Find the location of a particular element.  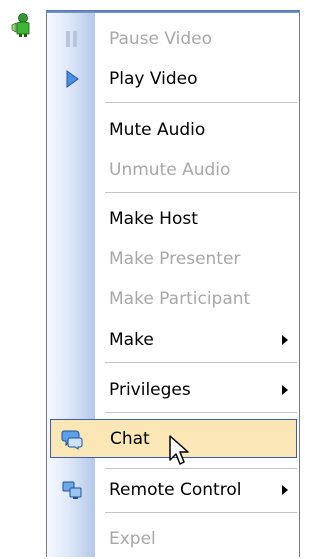

menu-item-play-video: Play Video is located at coordinates (173, 79).